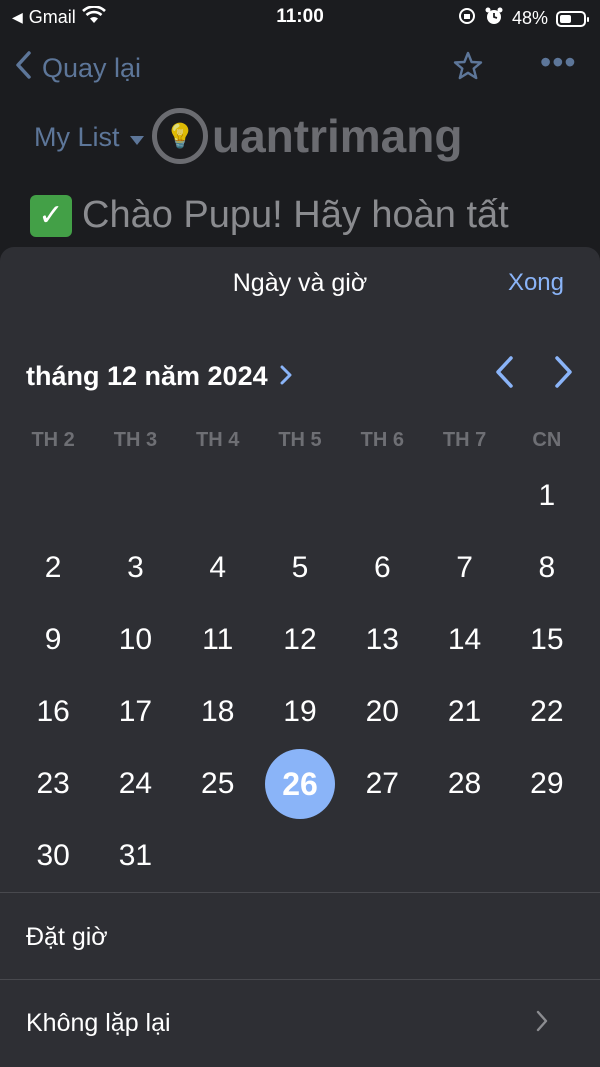 This screenshot has width=600, height=1067. Describe the element at coordinates (180, 136) in the screenshot. I see `lightbulb-icon: 💡` at that location.